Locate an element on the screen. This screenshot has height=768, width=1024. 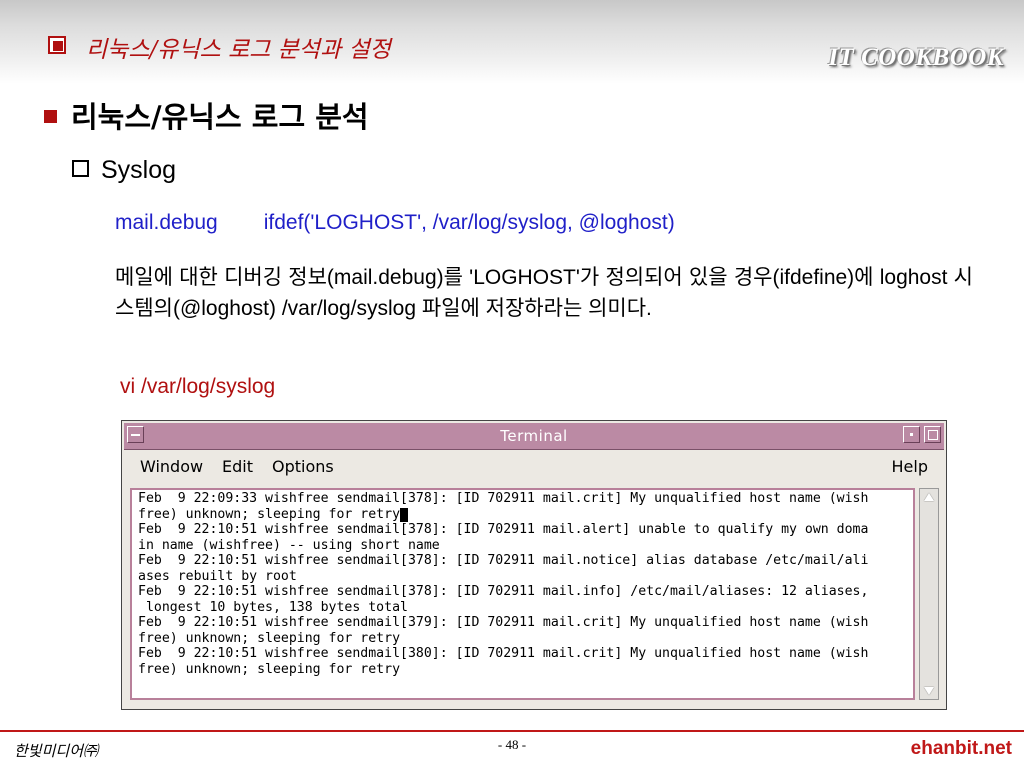
brand-logo: IT COOKBOOK is located at coordinates (916, 57).